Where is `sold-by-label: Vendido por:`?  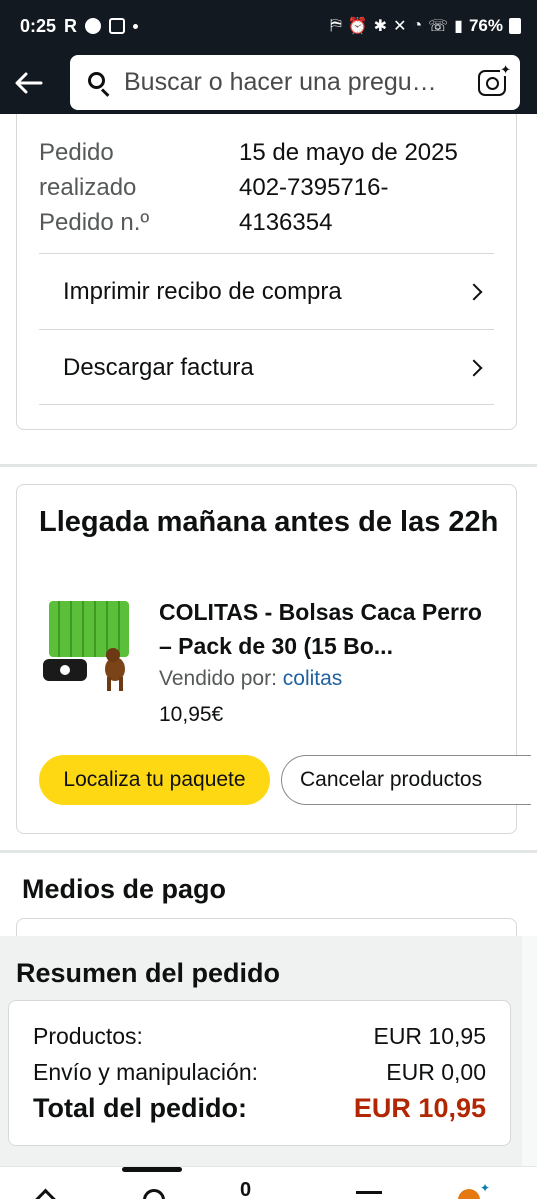 sold-by-label: Vendido por: is located at coordinates (218, 678).